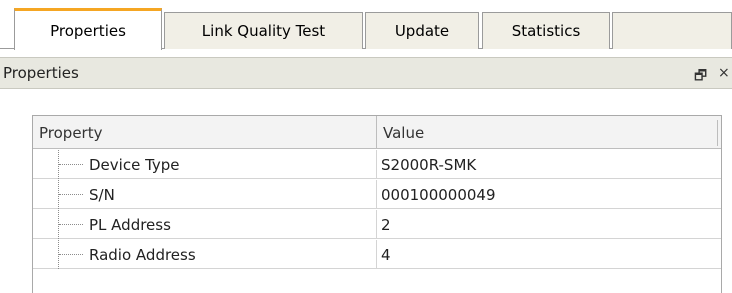  Describe the element at coordinates (700, 77) in the screenshot. I see `restore-icon: 🗗` at that location.